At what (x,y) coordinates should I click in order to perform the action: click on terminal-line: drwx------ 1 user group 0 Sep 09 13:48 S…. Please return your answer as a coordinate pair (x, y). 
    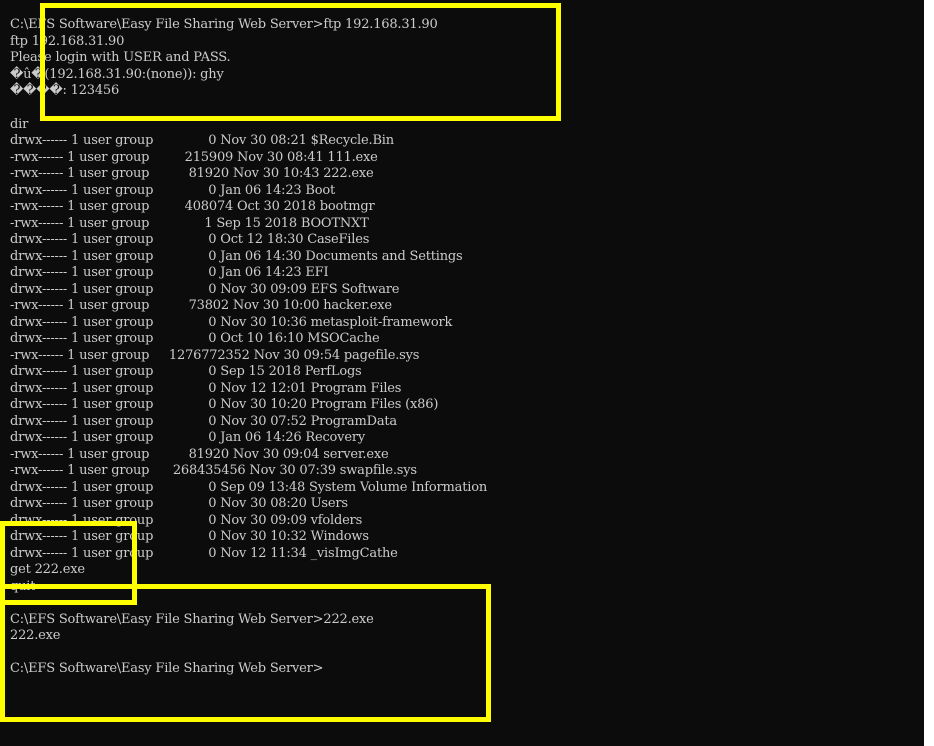
    Looking at the image, I should click on (249, 487).